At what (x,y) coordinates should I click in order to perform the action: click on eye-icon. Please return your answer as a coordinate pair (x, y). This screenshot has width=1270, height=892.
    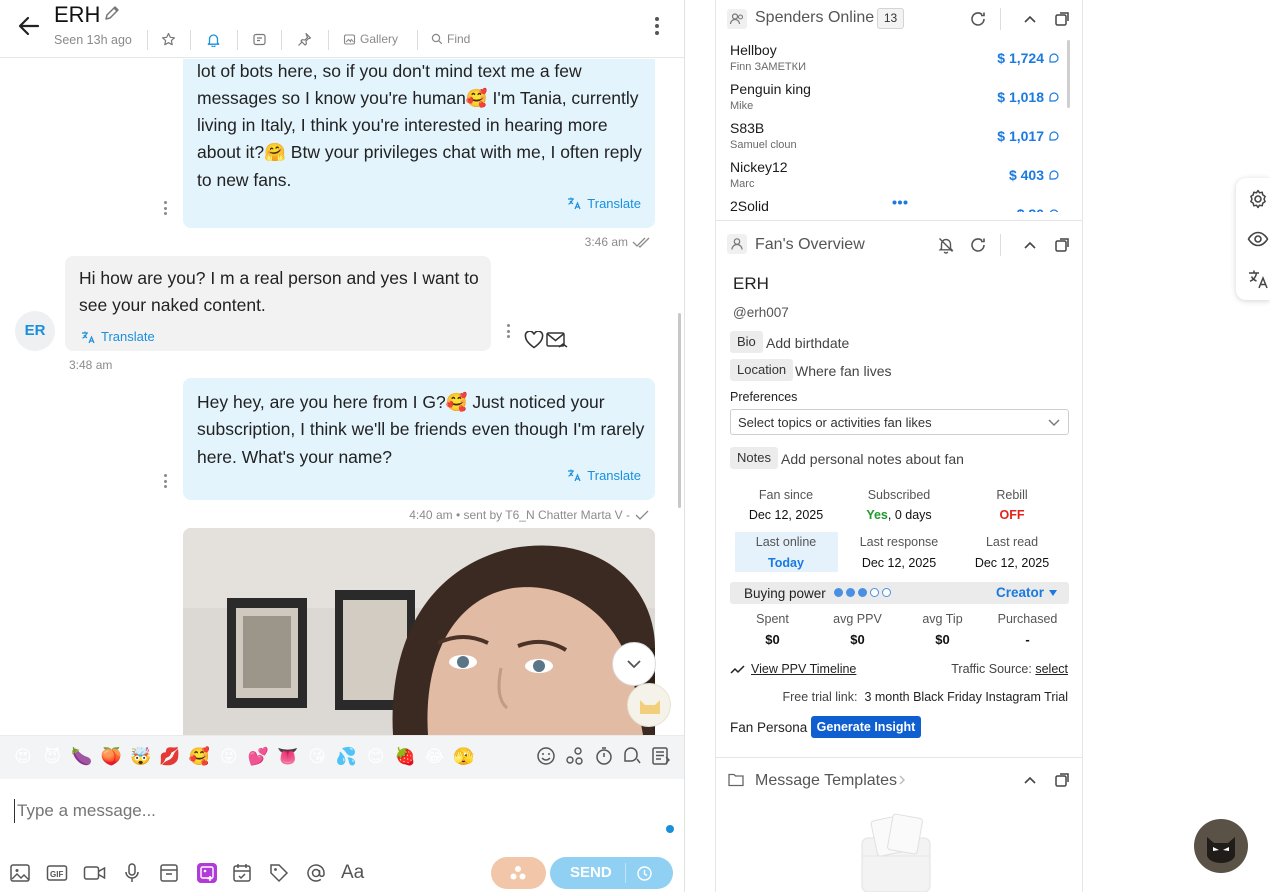
    Looking at the image, I should click on (1258, 239).